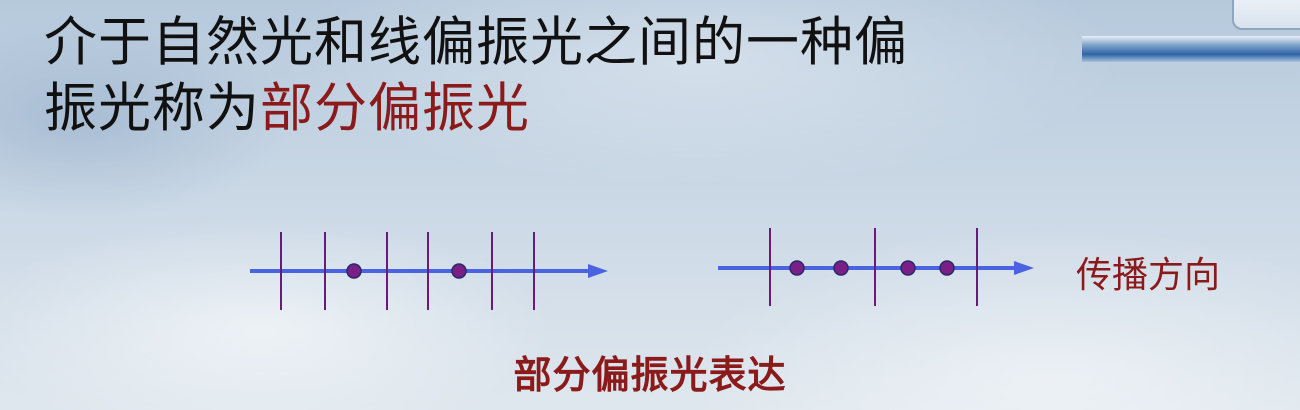  Describe the element at coordinates (429, 271) in the screenshot. I see `left-beam` at that location.